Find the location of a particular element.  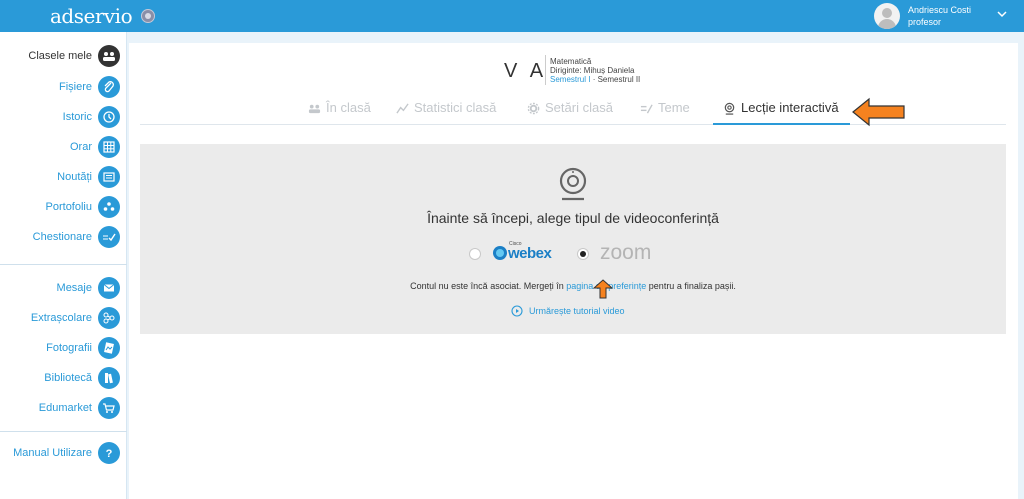

sidebar-item-label: Noutăți is located at coordinates (74, 177).